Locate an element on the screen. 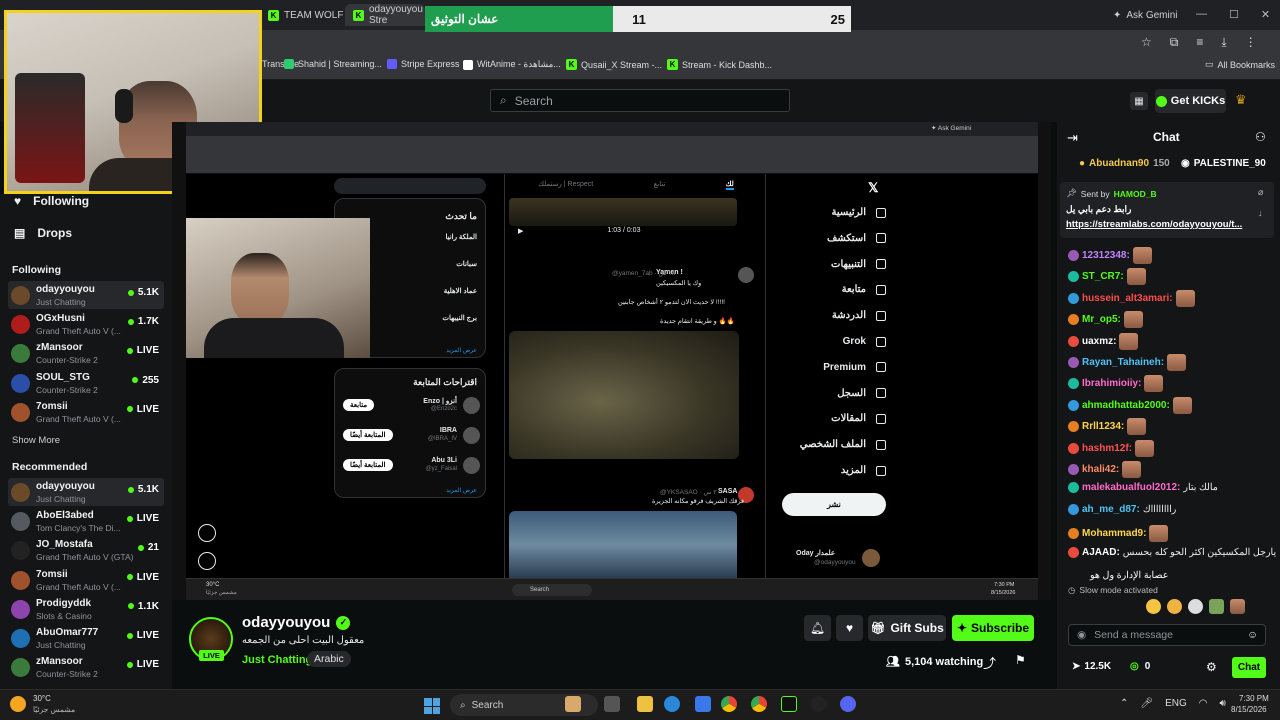 The image size is (1280, 720). mic-icon: 🎤︎ is located at coordinates (1146, 703).